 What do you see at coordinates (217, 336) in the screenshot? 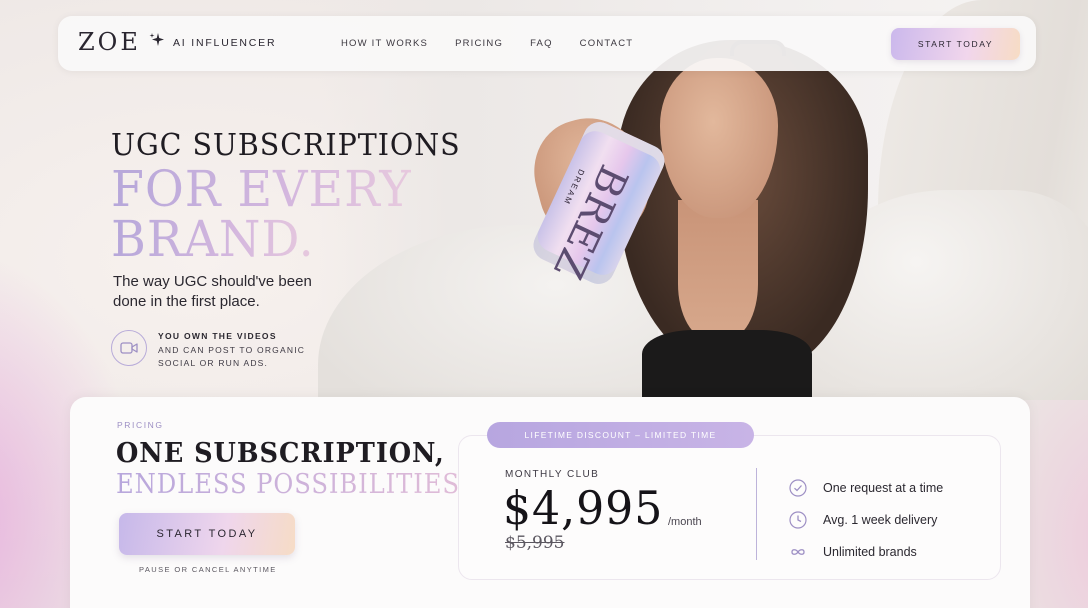
I see `ownership-title: YOU OWN THE VIDEOS` at bounding box center [217, 336].